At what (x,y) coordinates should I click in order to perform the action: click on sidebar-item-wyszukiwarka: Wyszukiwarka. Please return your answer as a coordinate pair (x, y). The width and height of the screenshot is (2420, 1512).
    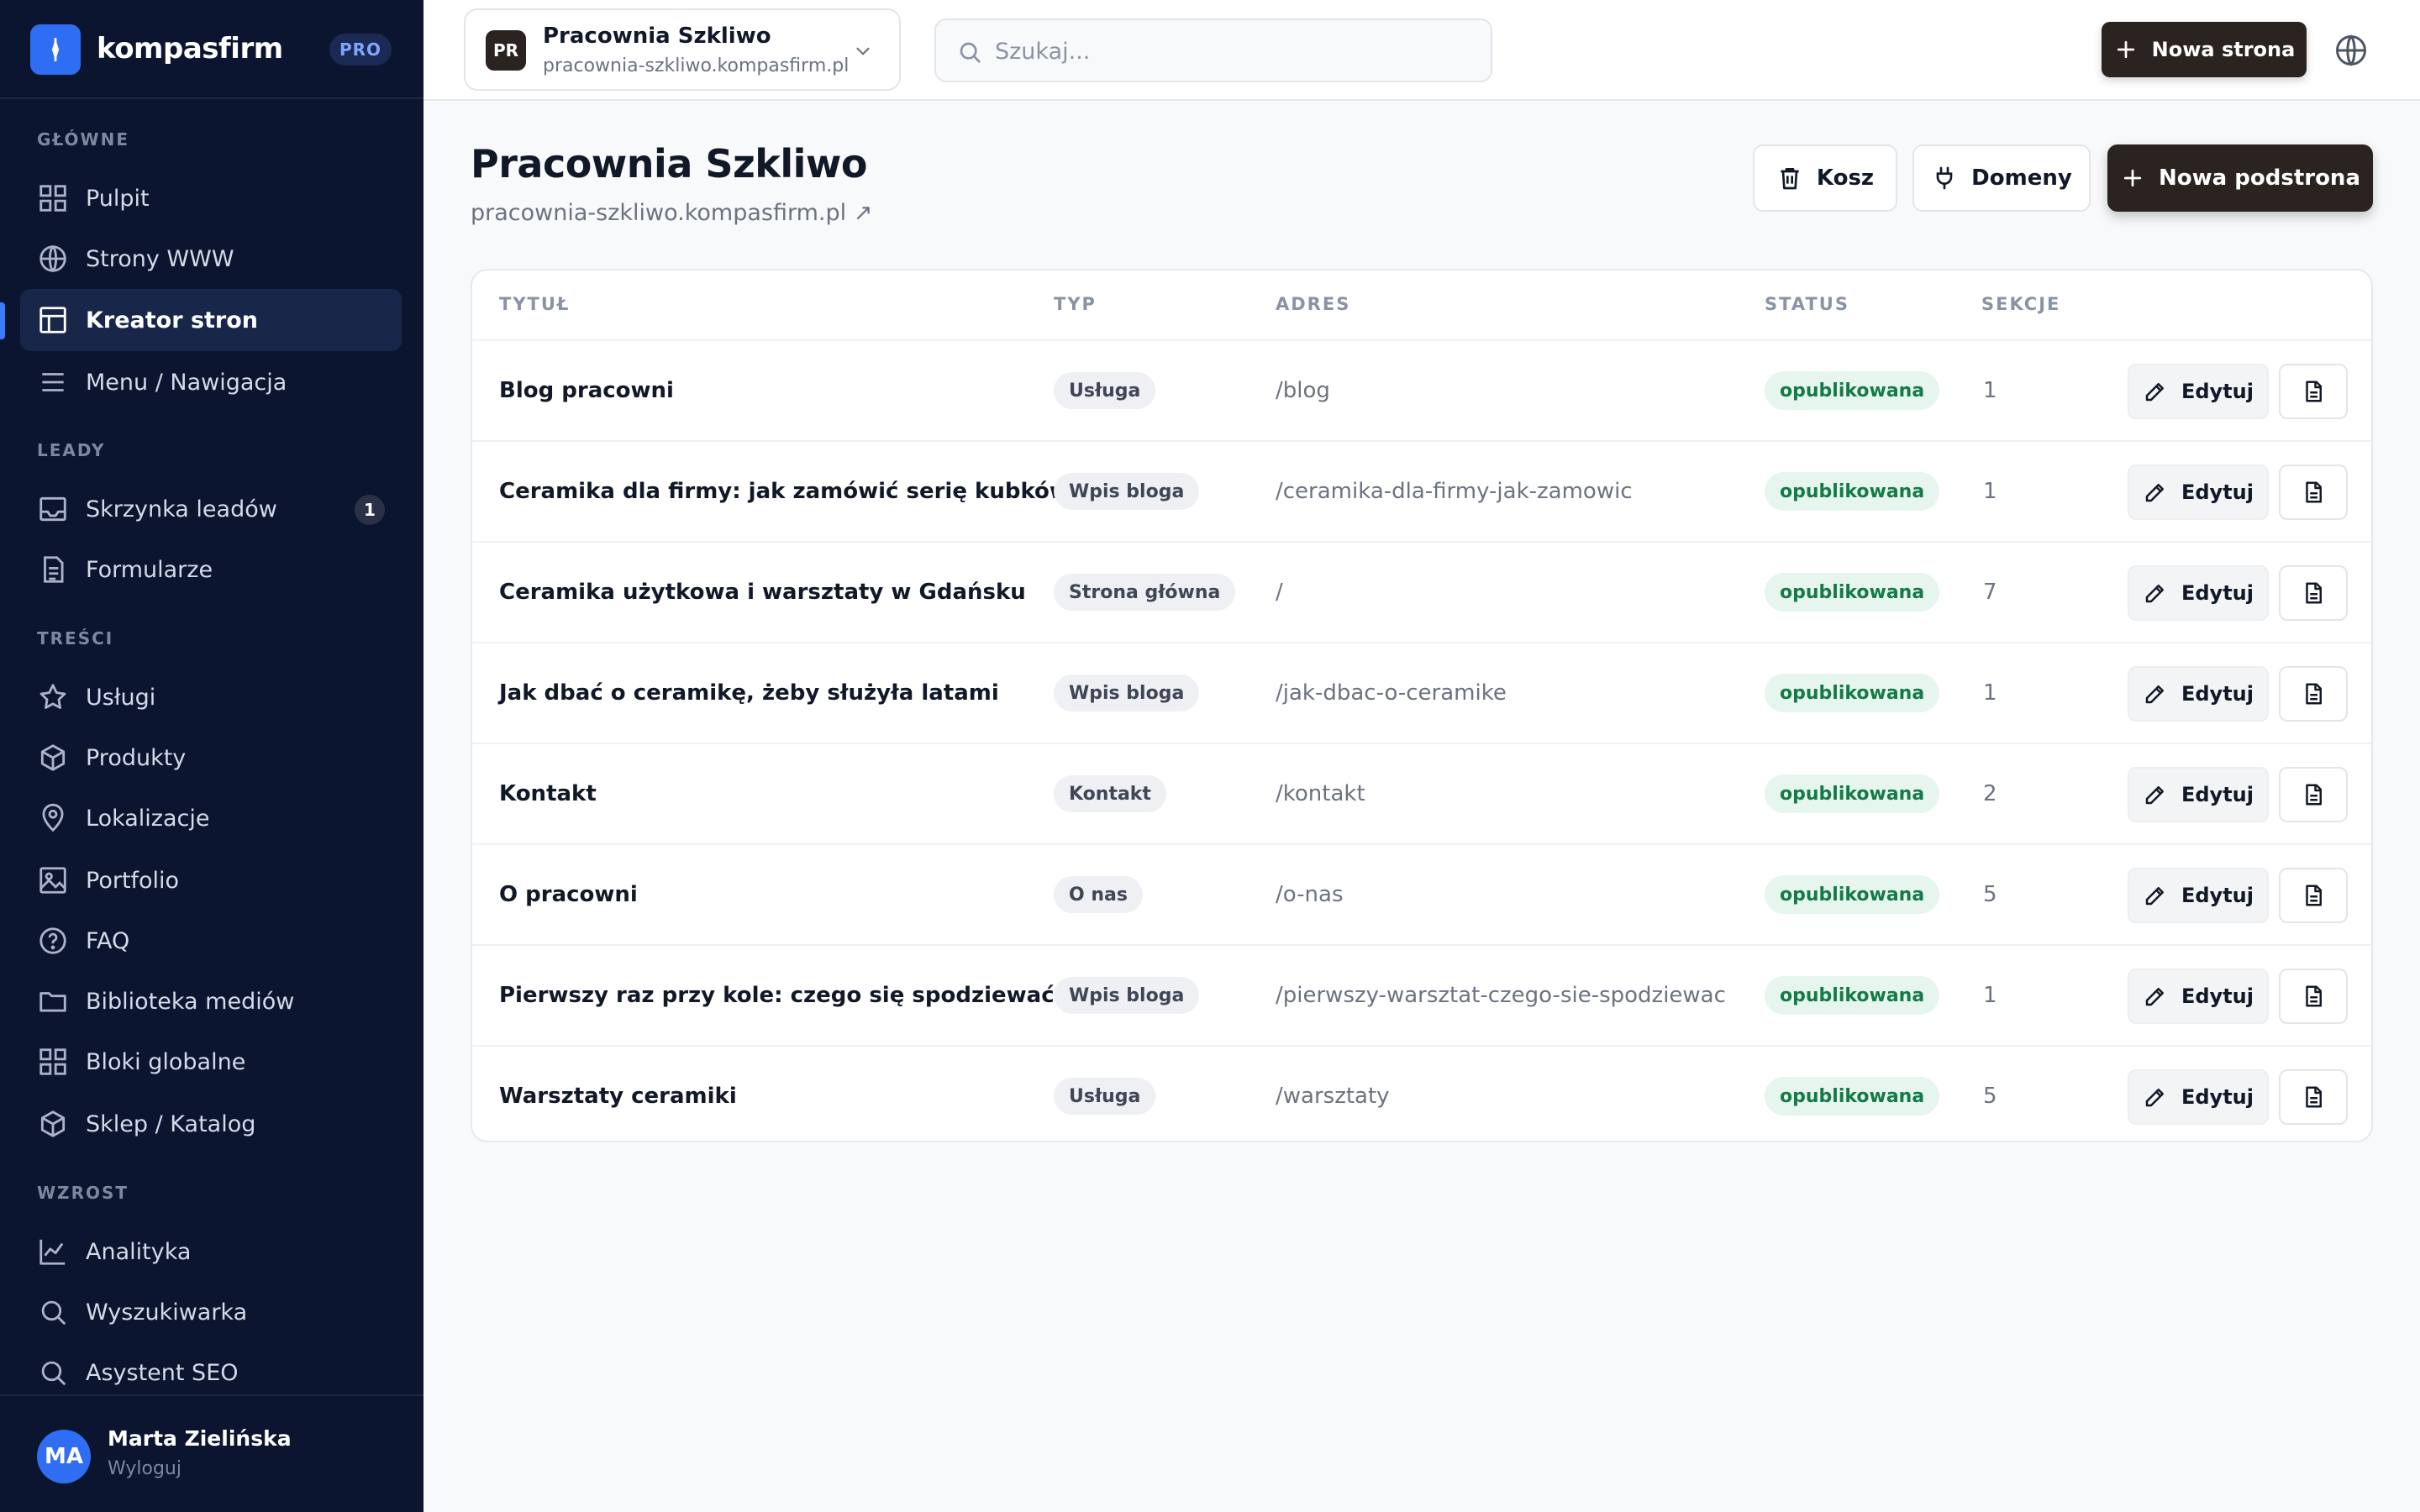
    Looking at the image, I should click on (211, 1312).